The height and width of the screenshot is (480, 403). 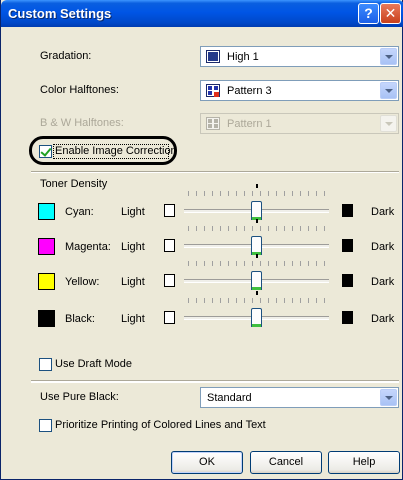 What do you see at coordinates (45, 364) in the screenshot?
I see `draft-mode-checkbox` at bounding box center [45, 364].